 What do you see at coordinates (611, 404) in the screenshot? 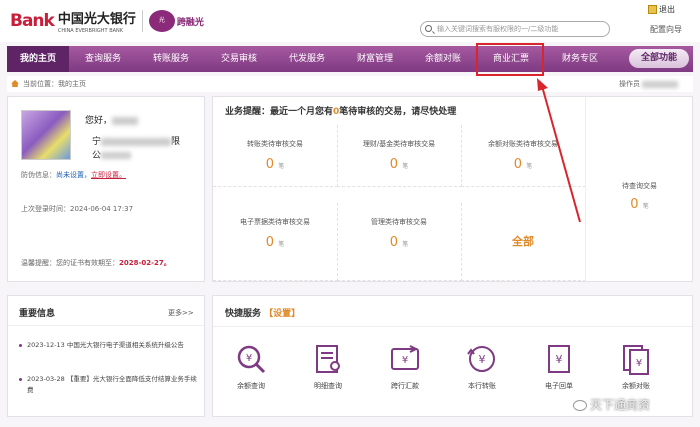
I see `watermark: 天下通商资` at bounding box center [611, 404].